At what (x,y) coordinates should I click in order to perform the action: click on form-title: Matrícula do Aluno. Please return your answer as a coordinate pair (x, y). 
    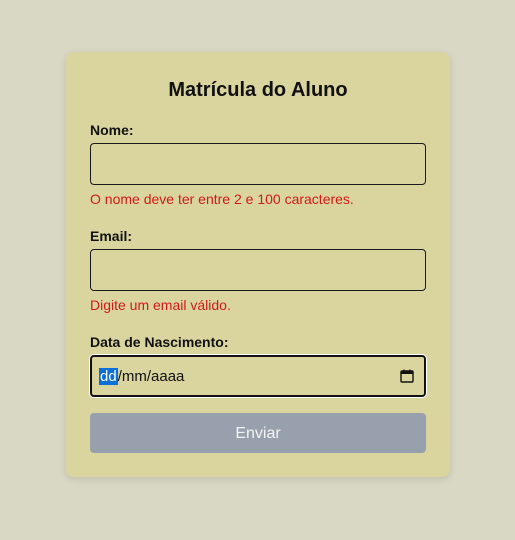
    Looking at the image, I should click on (258, 90).